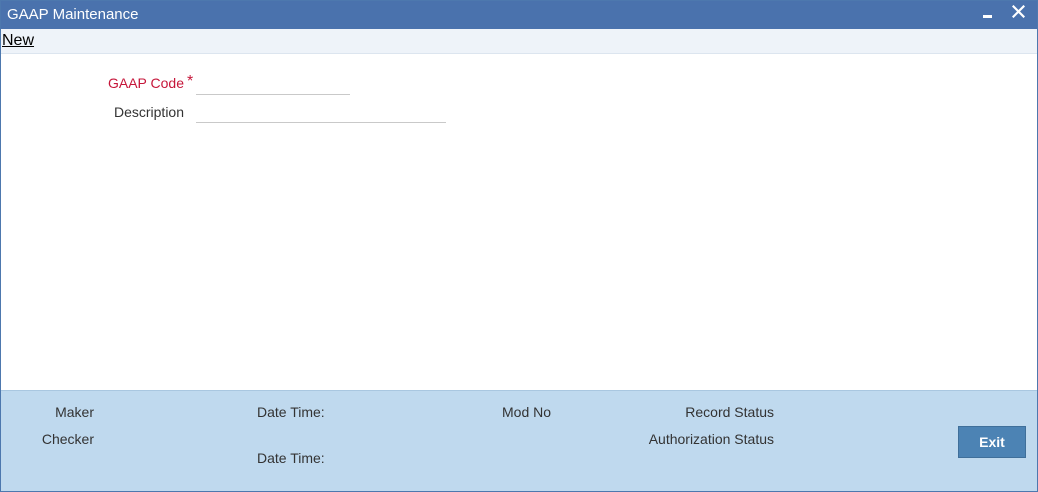  What do you see at coordinates (291, 458) in the screenshot?
I see `checker-date-time-label: Date Time:` at bounding box center [291, 458].